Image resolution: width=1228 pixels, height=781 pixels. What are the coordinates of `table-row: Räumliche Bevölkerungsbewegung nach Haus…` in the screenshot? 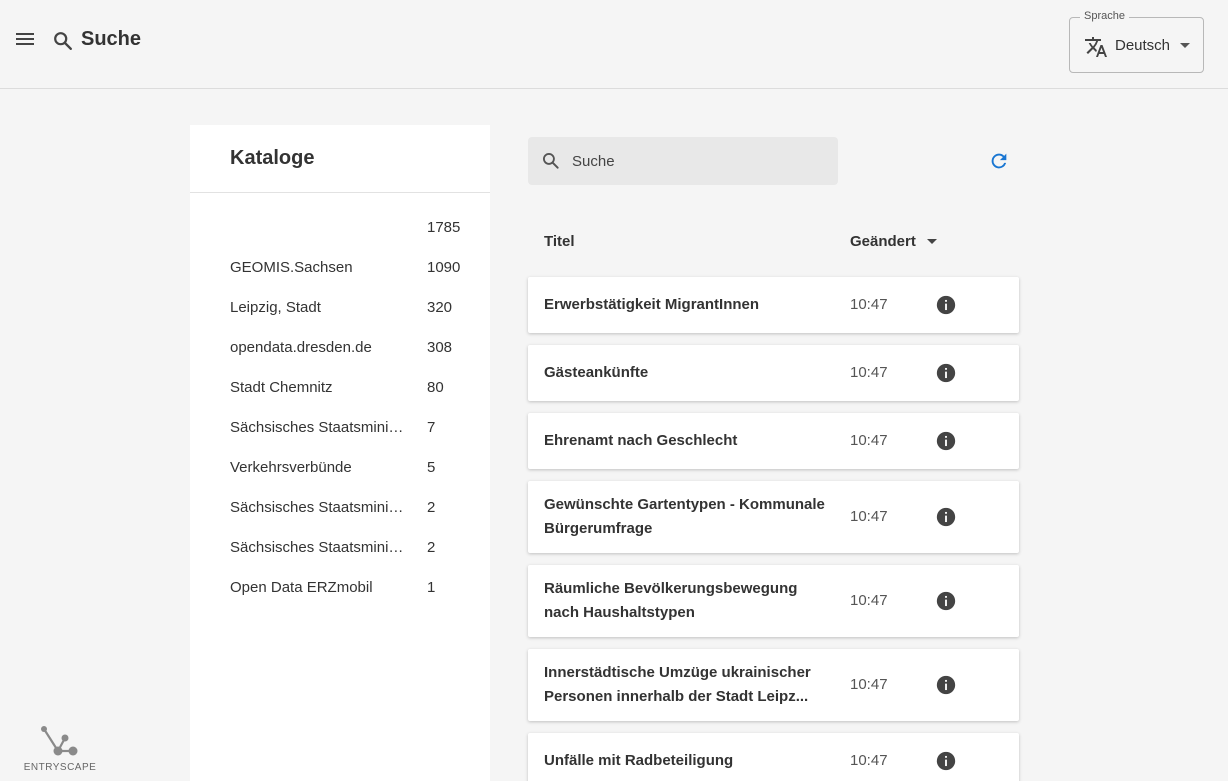 It's located at (773, 601).